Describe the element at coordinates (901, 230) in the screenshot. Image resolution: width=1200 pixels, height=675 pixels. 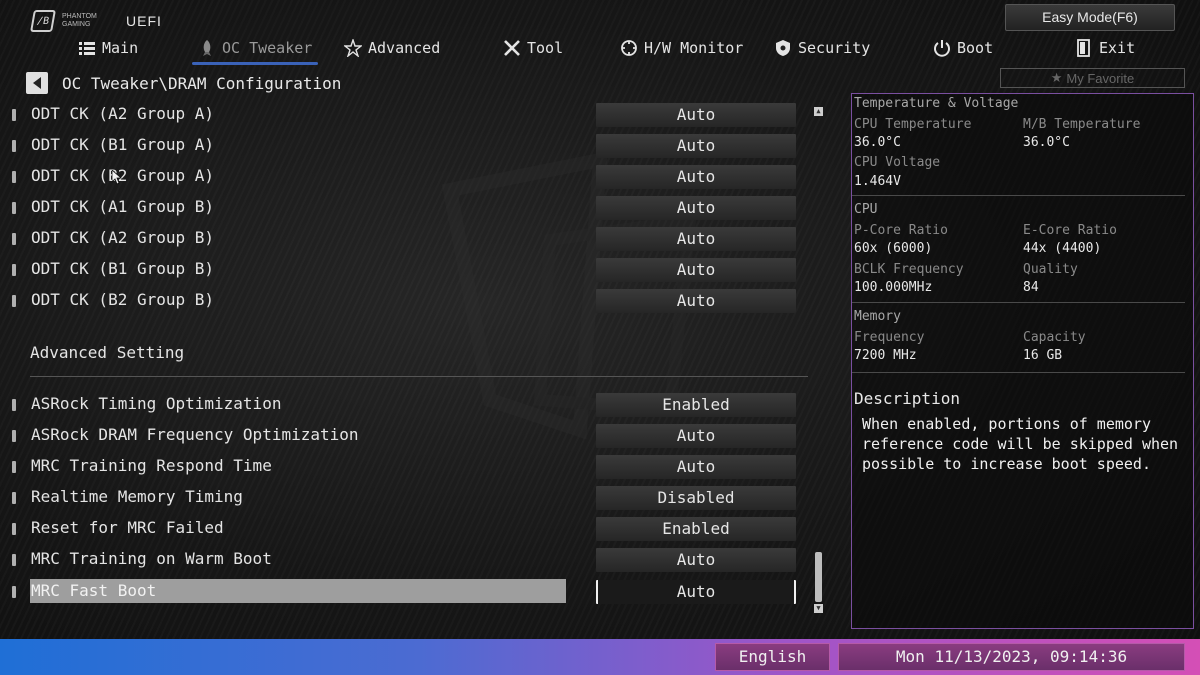
I see `pcore-ratio-label: P-Core Ratio` at that location.